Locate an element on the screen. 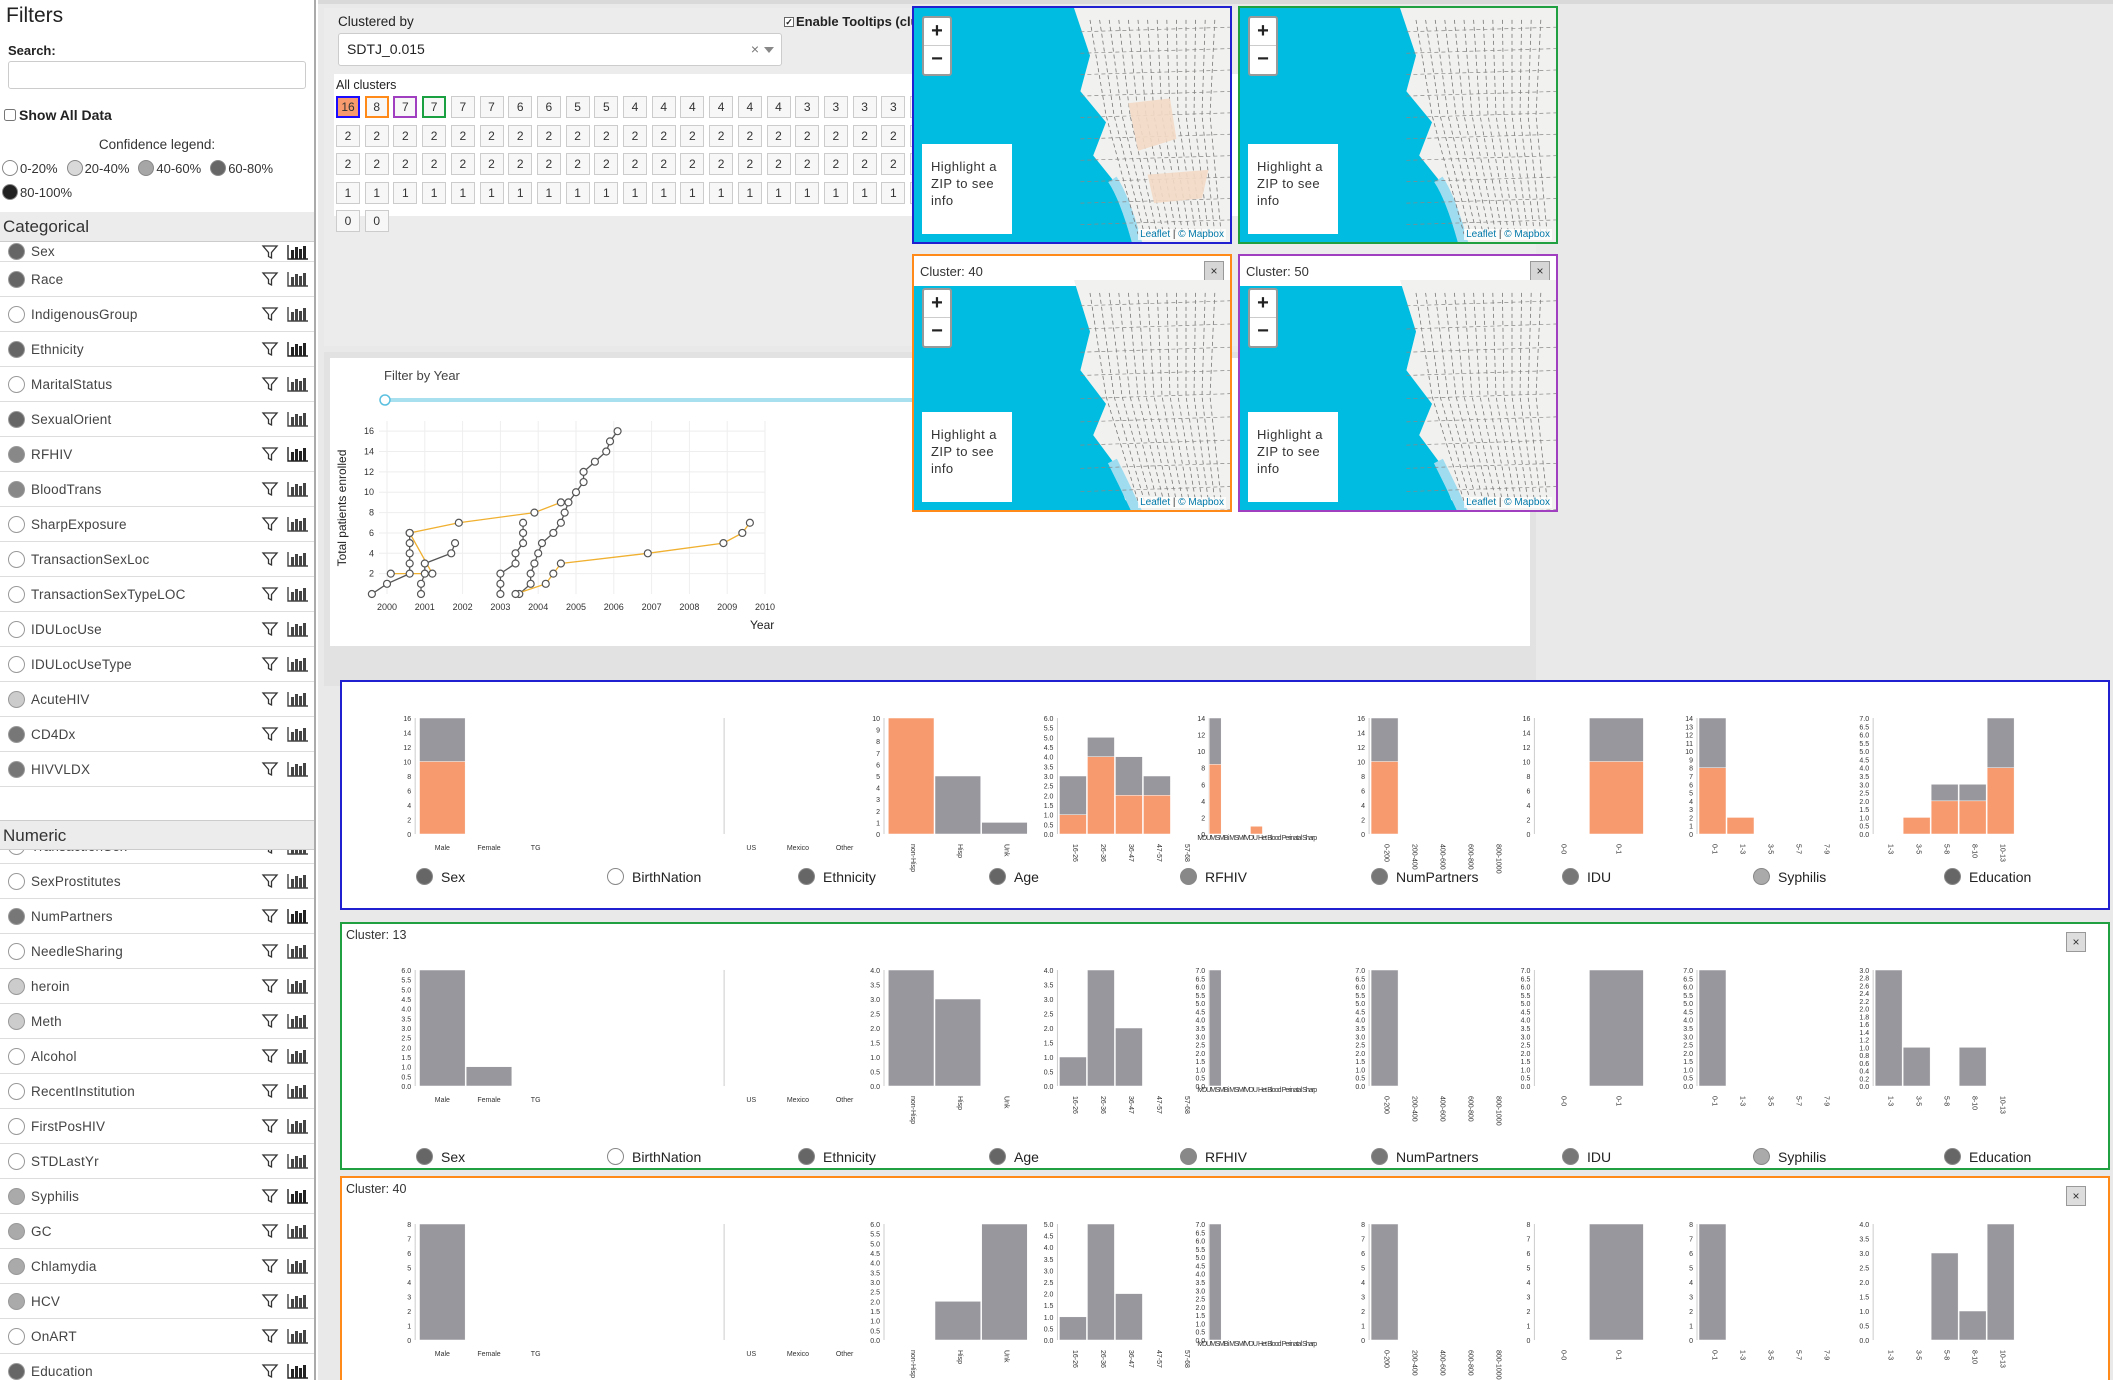  highlighted-zip is located at coordinates (1178, 186).